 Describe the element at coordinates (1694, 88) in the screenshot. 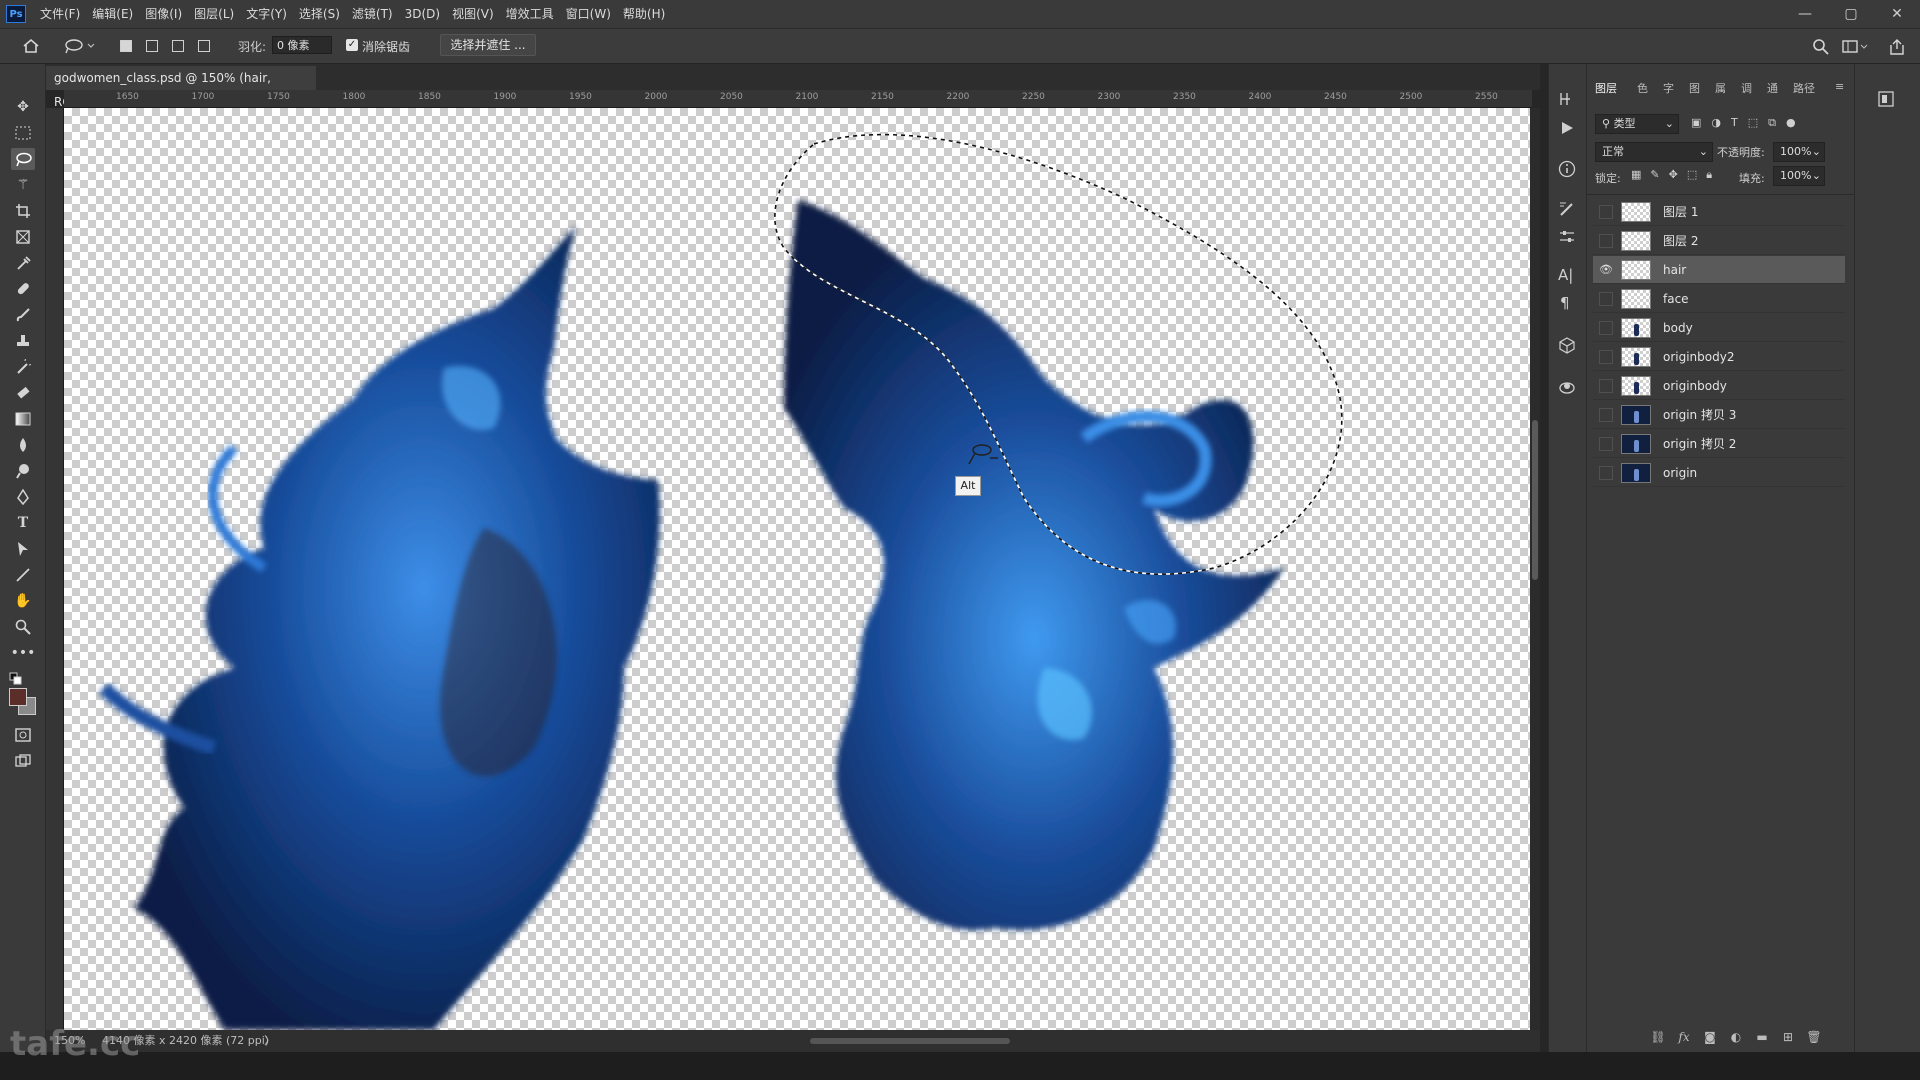

I see `tab-image: 图` at that location.